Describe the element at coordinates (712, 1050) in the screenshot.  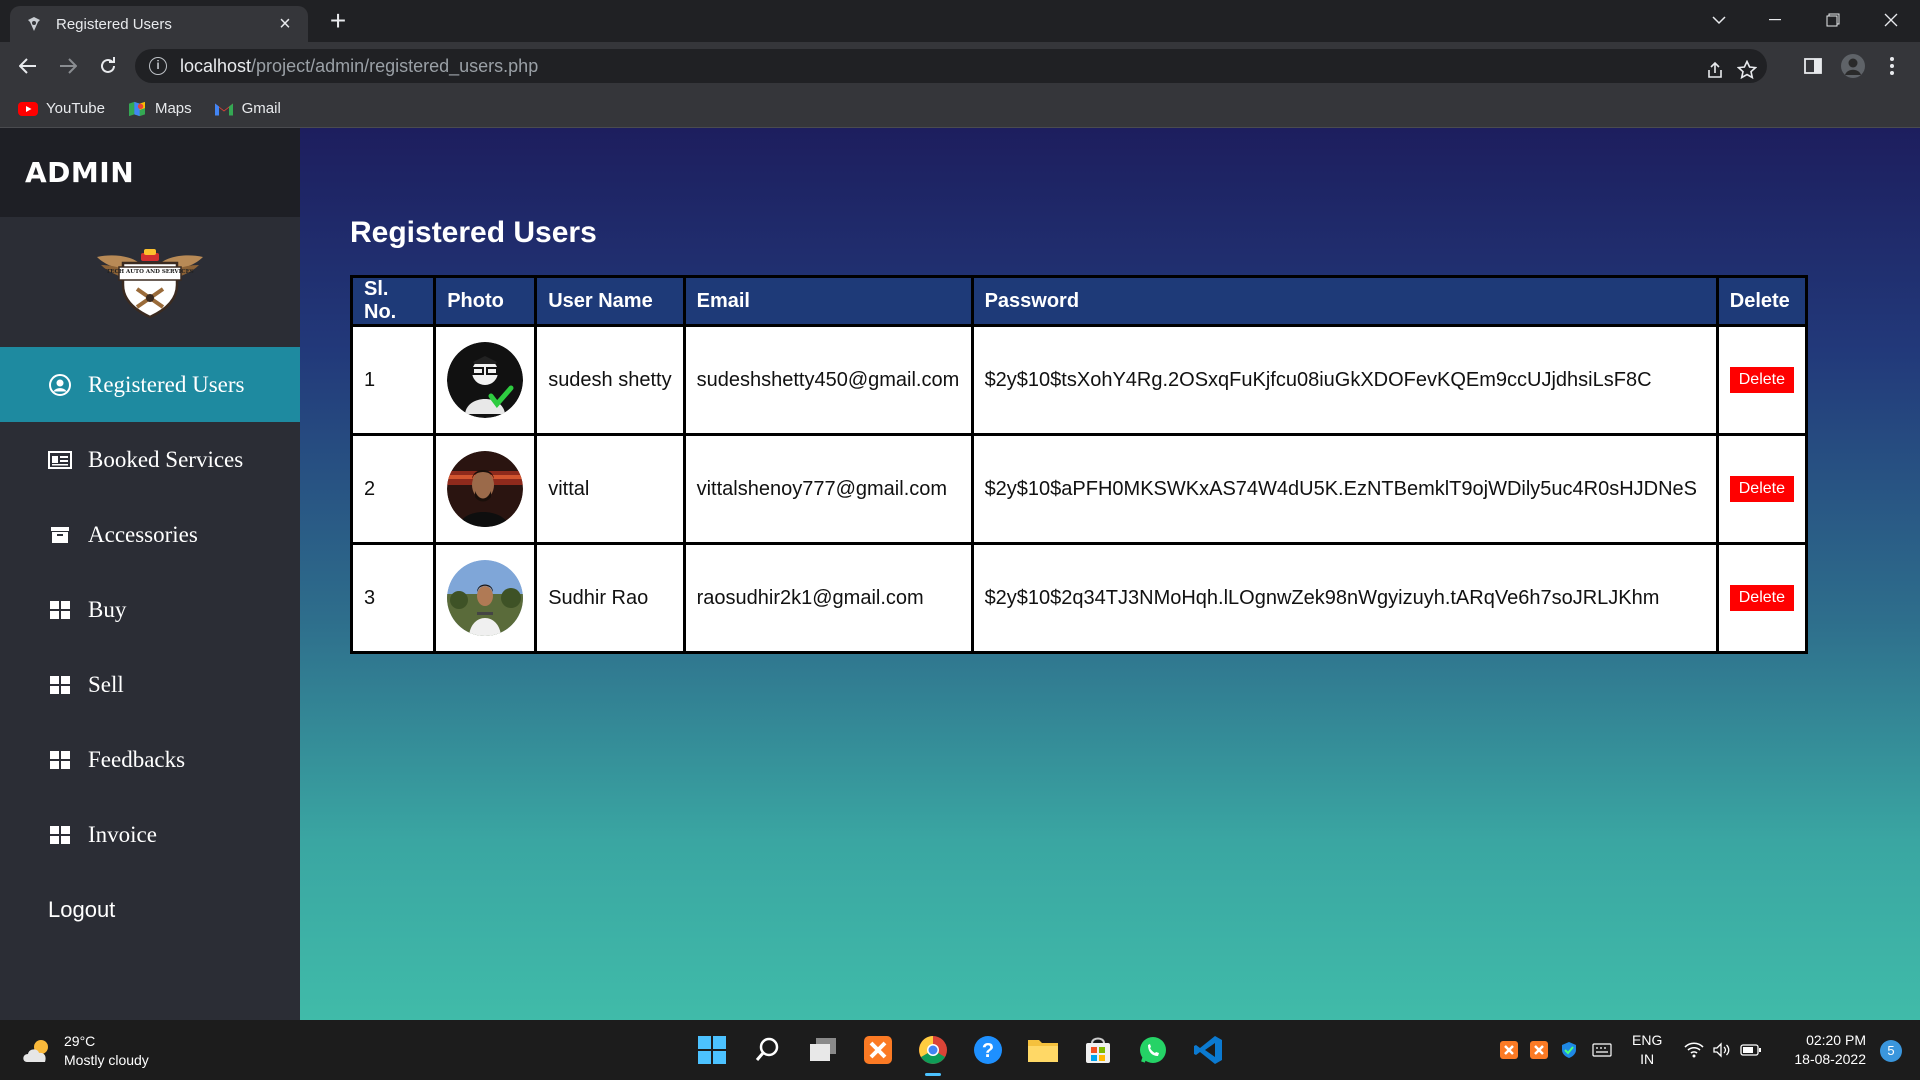
I see `windows-start-icon` at that location.